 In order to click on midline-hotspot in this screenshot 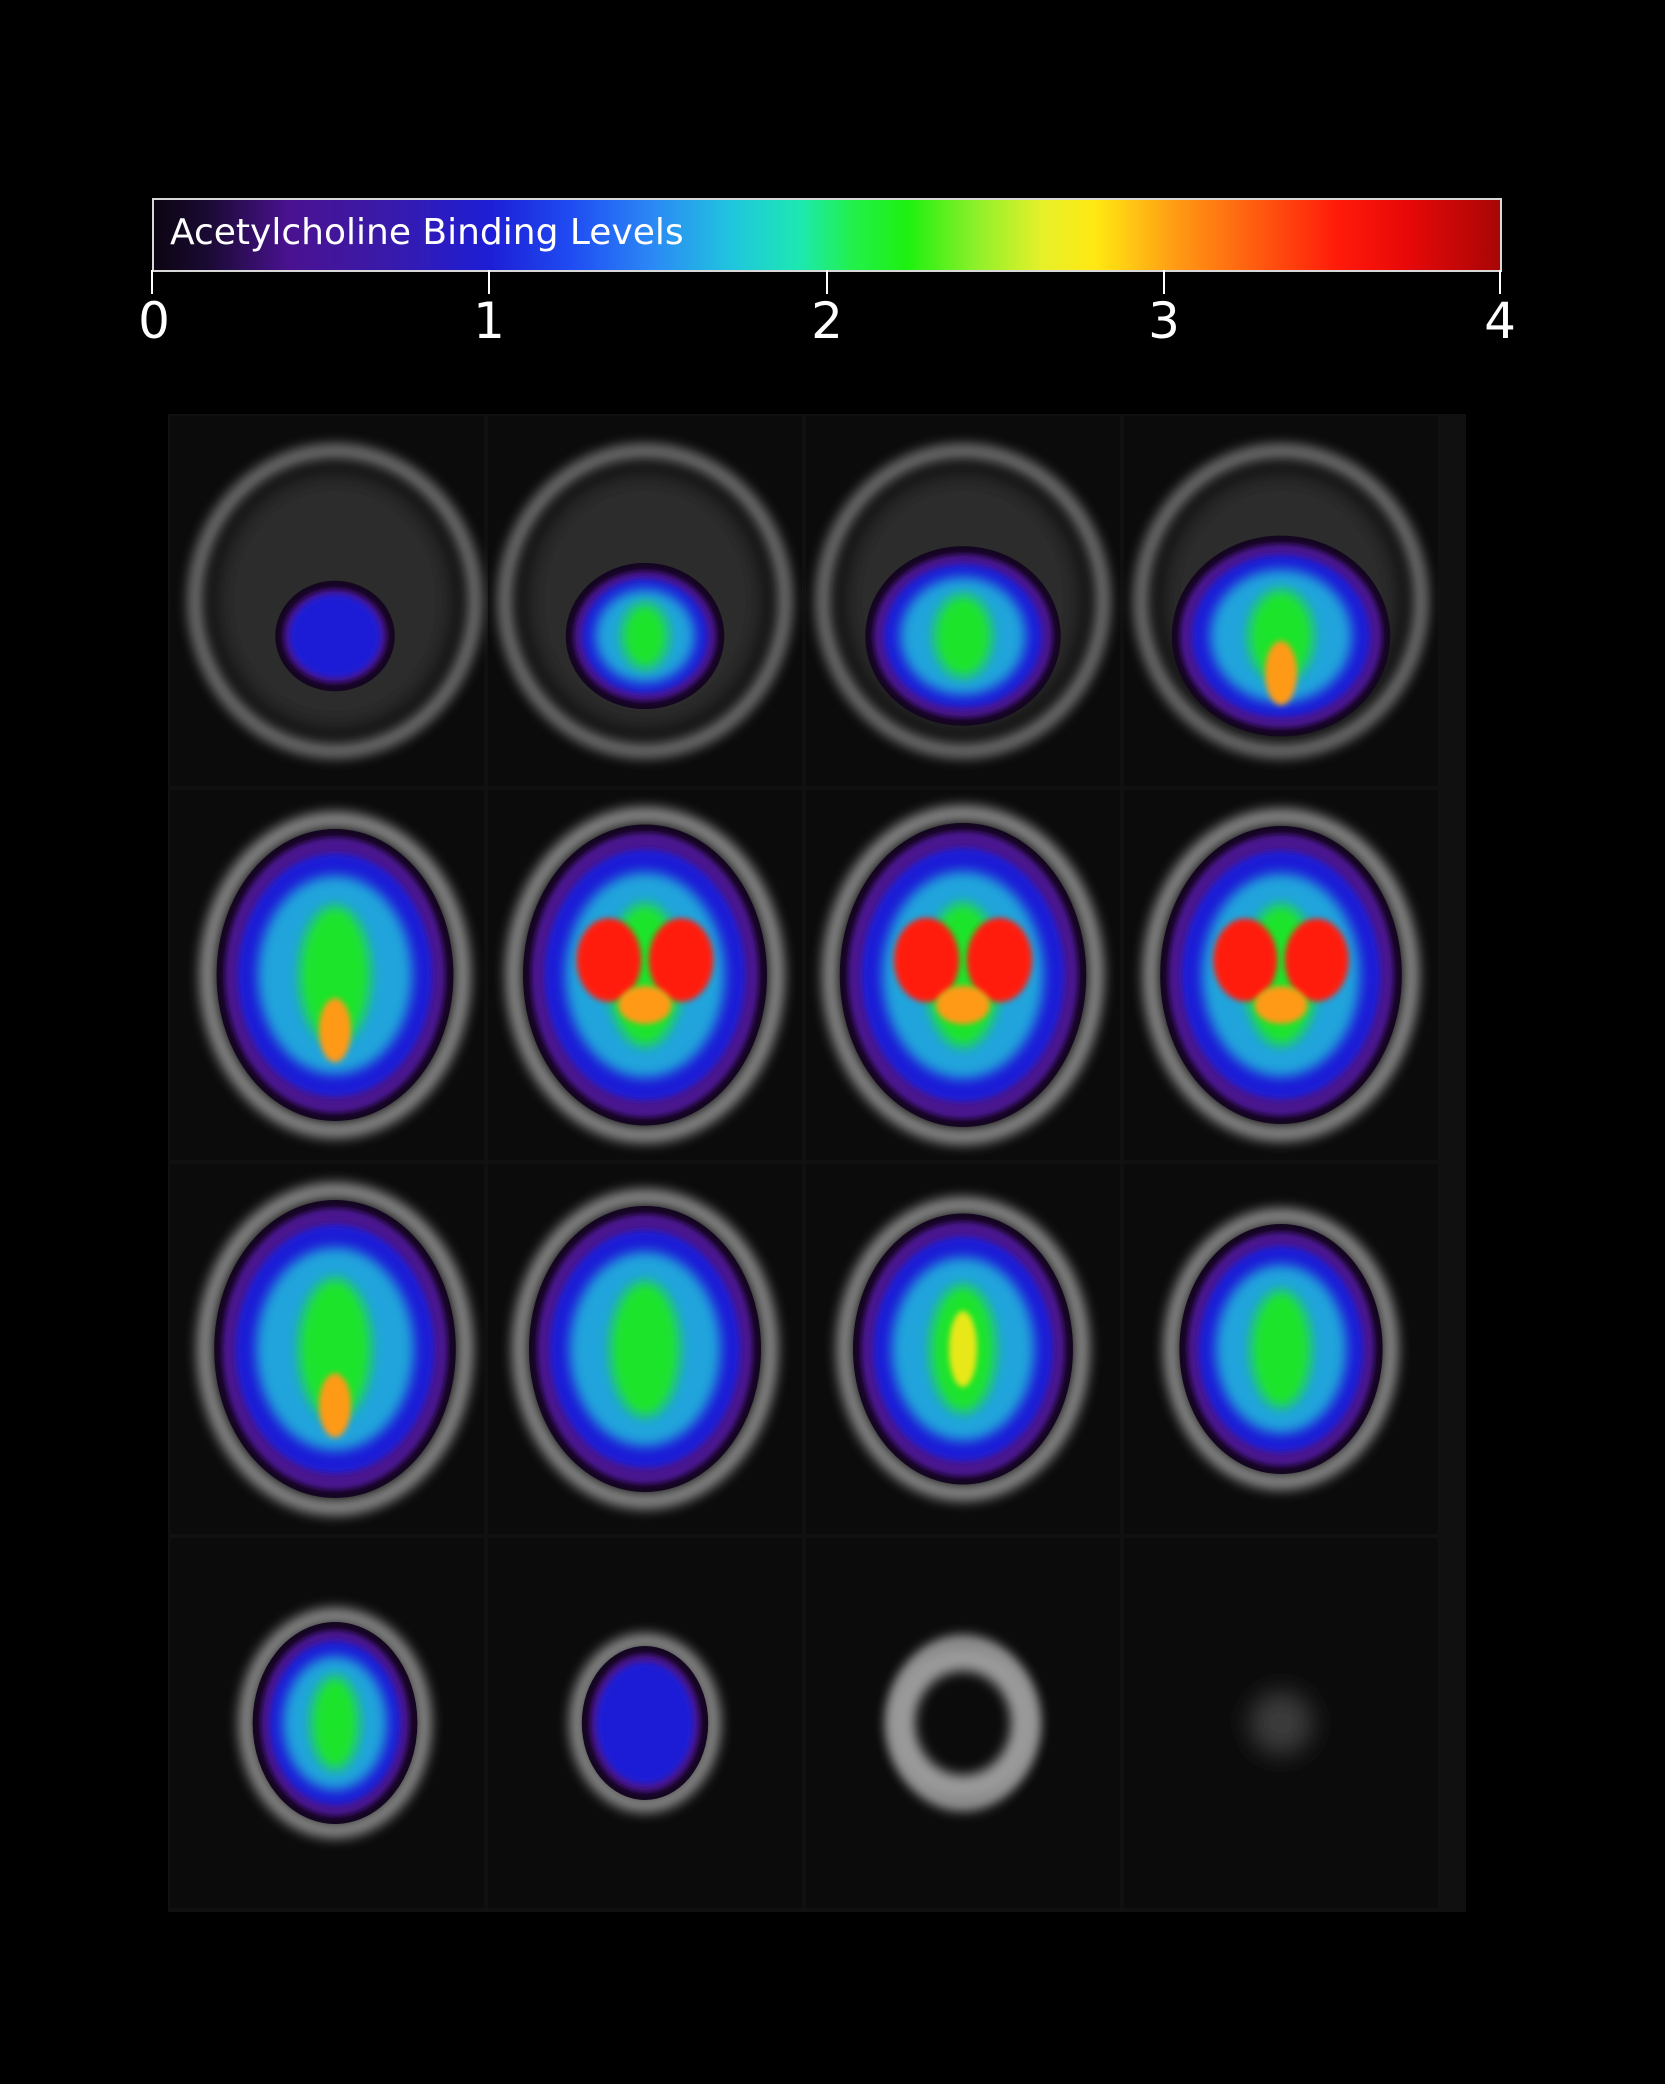, I will do `click(963, 1349)`.